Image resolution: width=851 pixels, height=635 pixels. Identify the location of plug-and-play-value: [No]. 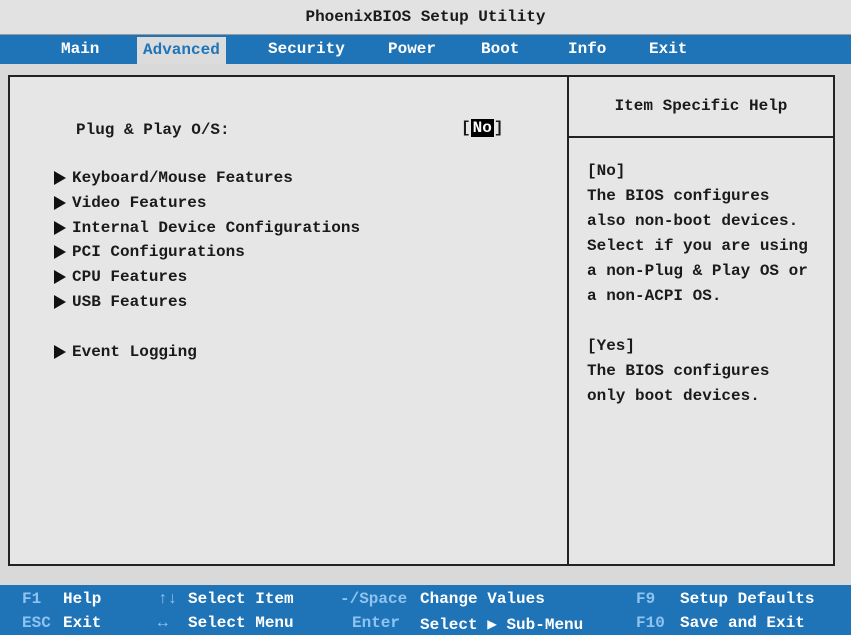
(482, 128).